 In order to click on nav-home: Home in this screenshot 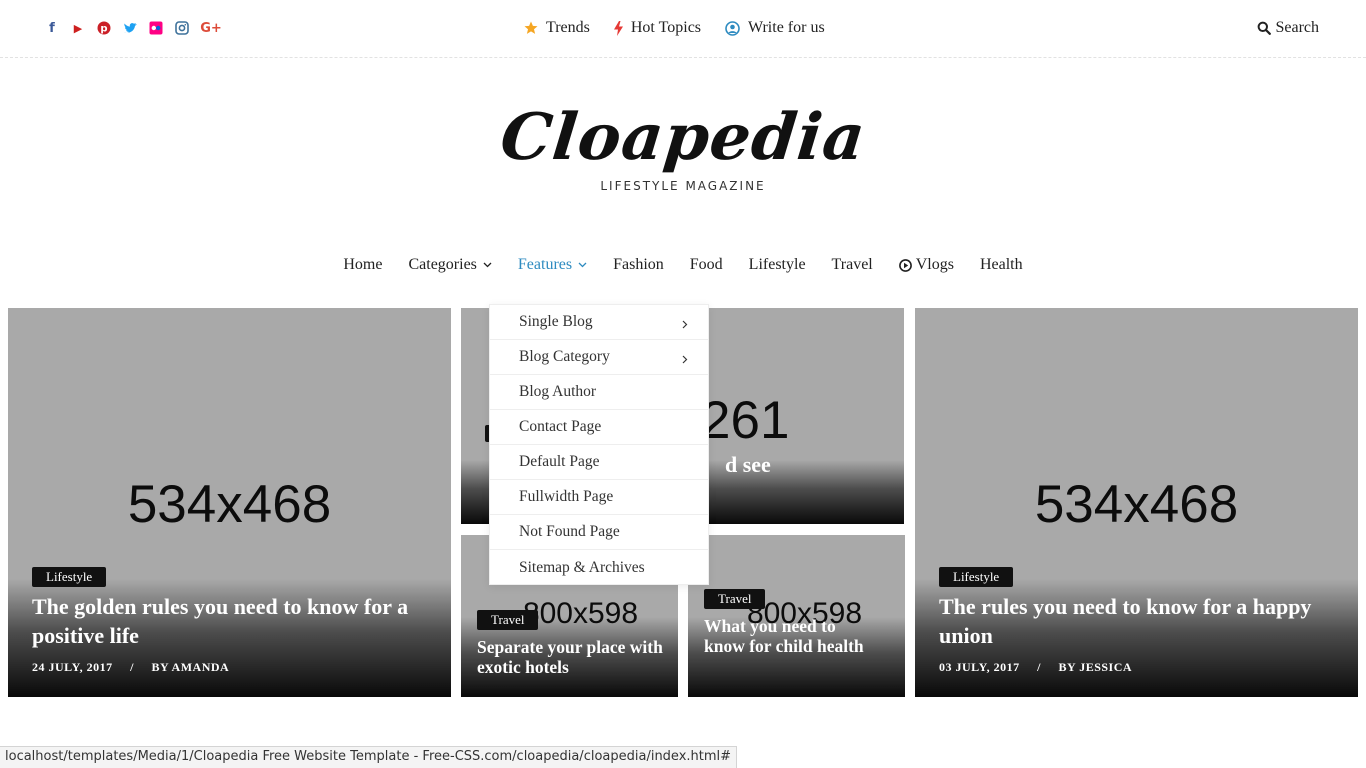, I will do `click(362, 265)`.